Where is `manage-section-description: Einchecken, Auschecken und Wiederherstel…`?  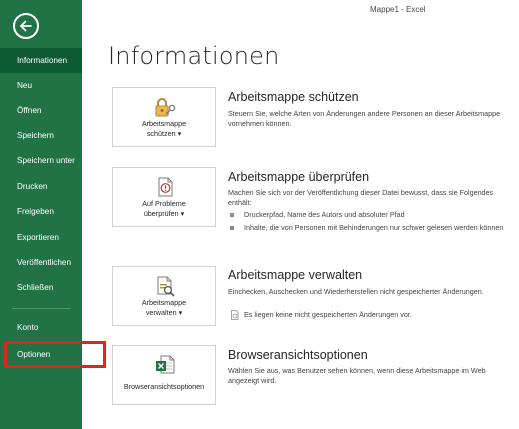 manage-section-description: Einchecken, Auschecken und Wiederherstel… is located at coordinates (356, 291).